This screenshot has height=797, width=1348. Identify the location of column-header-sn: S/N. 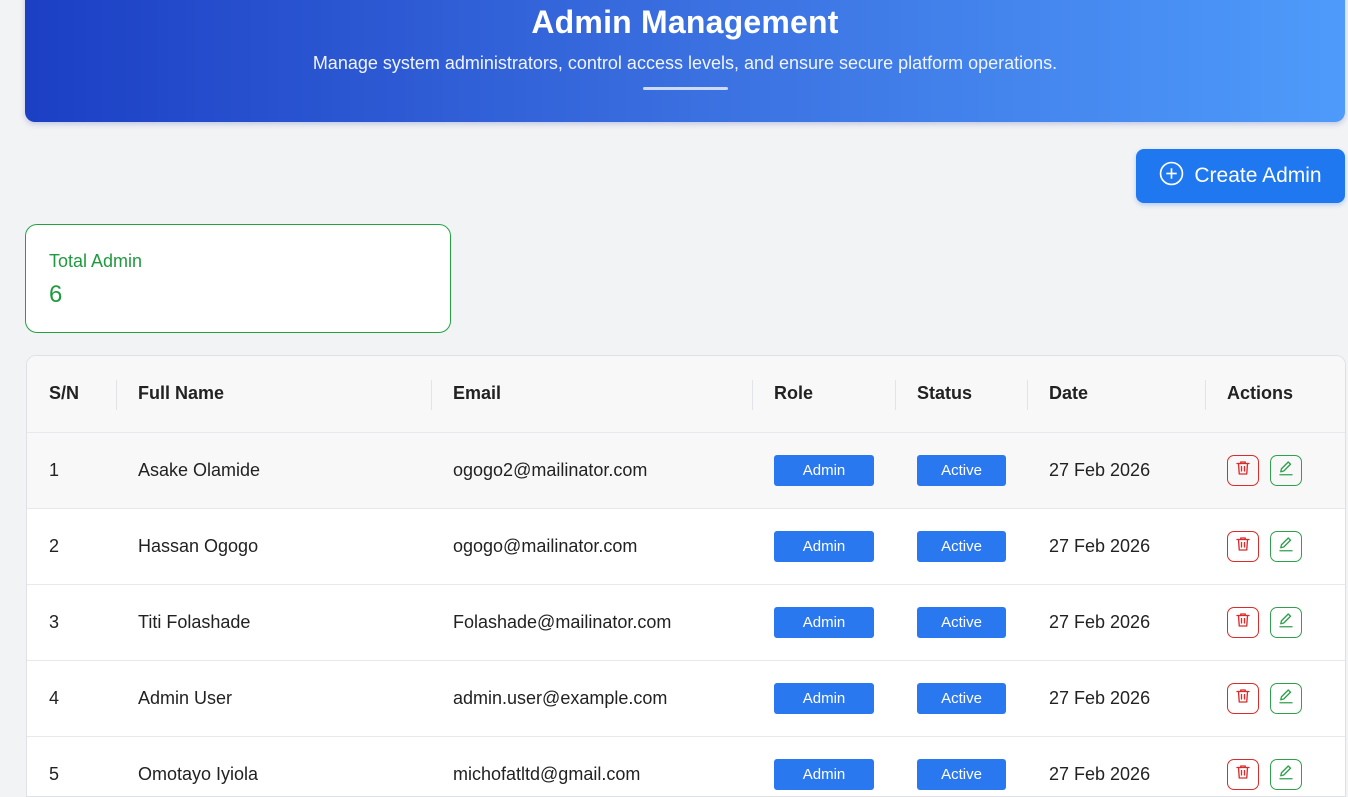
(64, 393).